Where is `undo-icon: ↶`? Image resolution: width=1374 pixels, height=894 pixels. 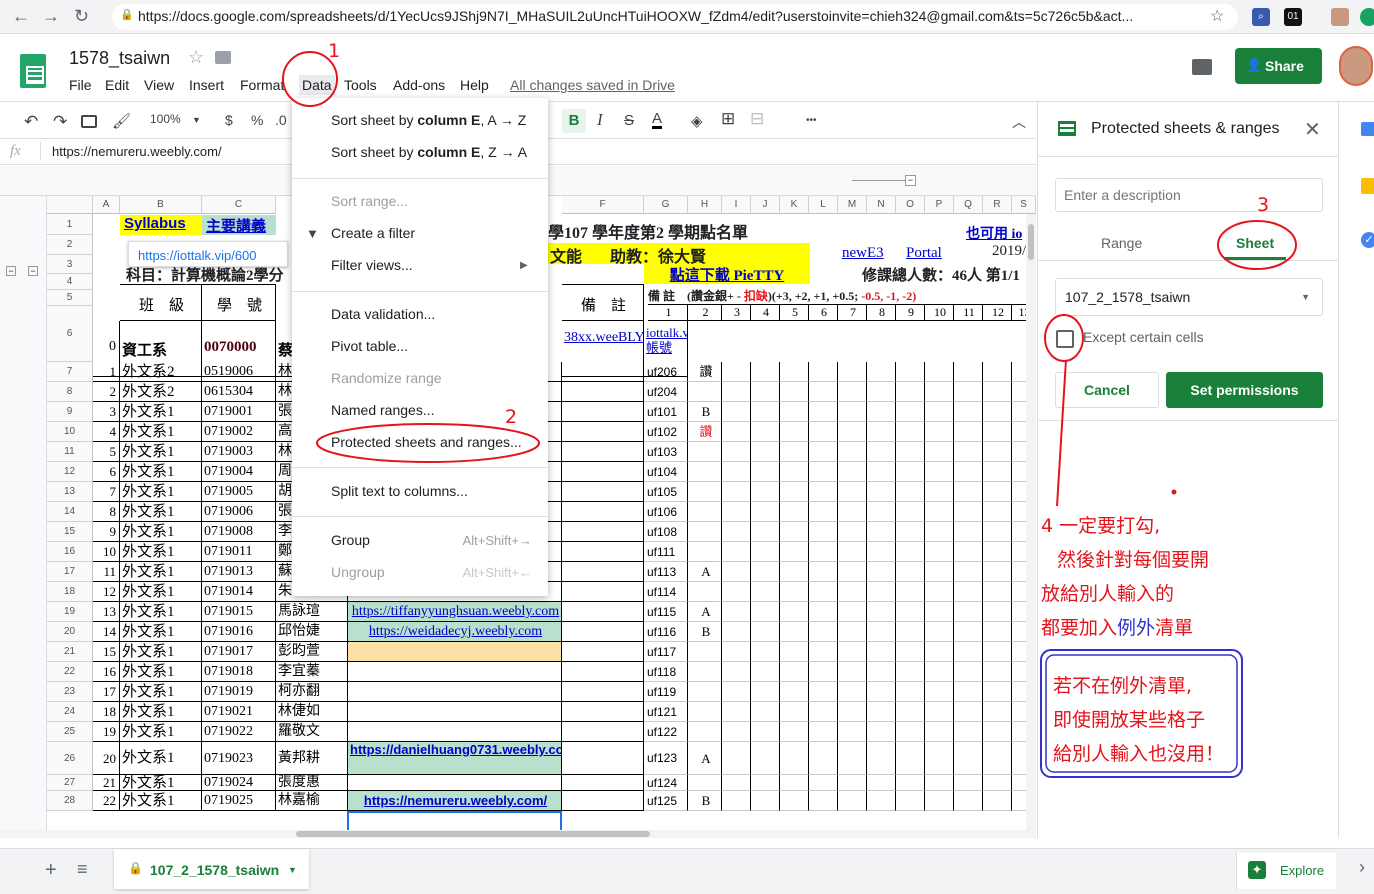 undo-icon: ↶ is located at coordinates (31, 122).